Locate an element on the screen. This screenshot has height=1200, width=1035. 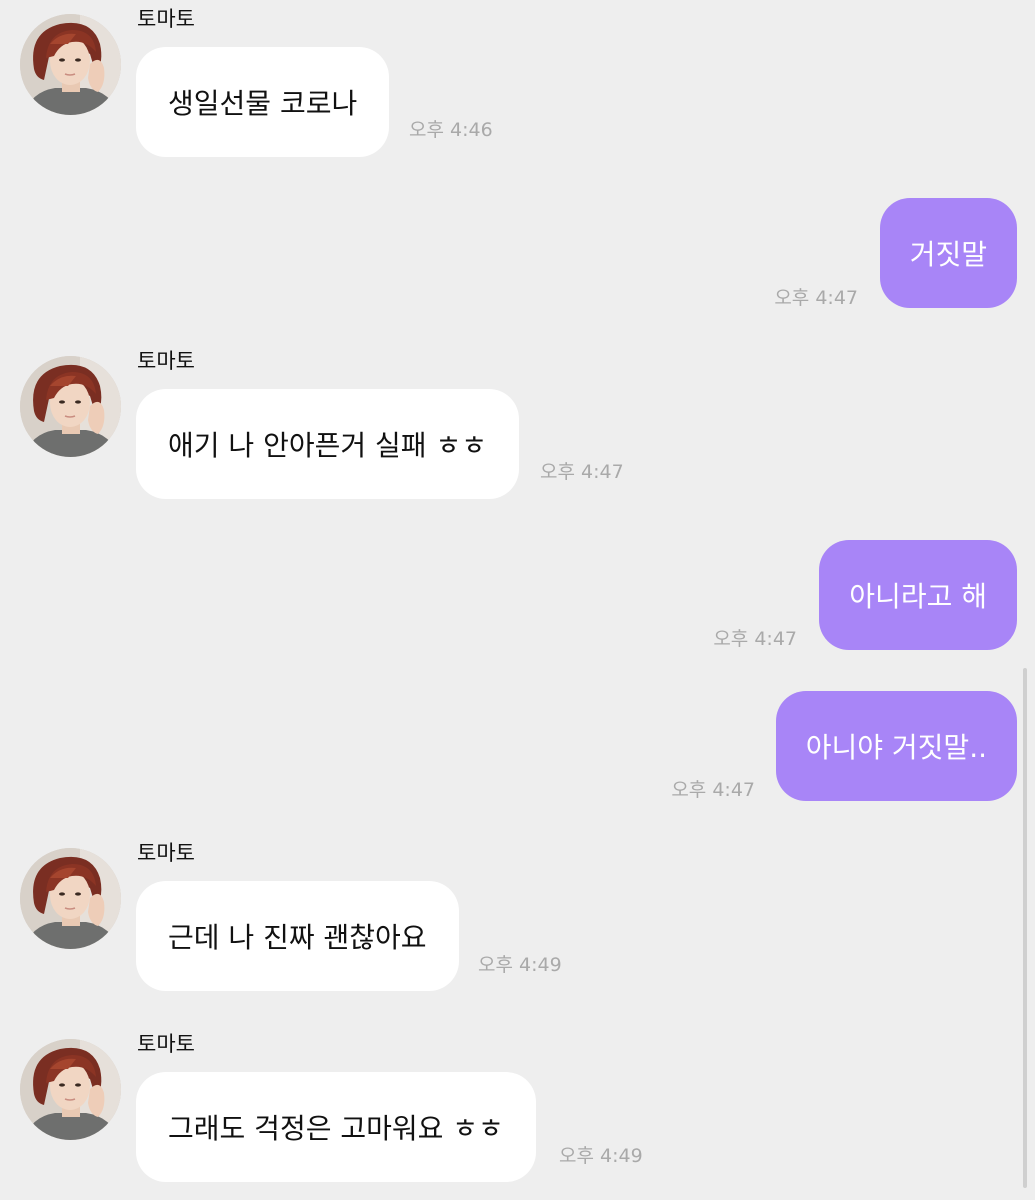
message-timestamp: 오후 4:46 is located at coordinates (451, 130).